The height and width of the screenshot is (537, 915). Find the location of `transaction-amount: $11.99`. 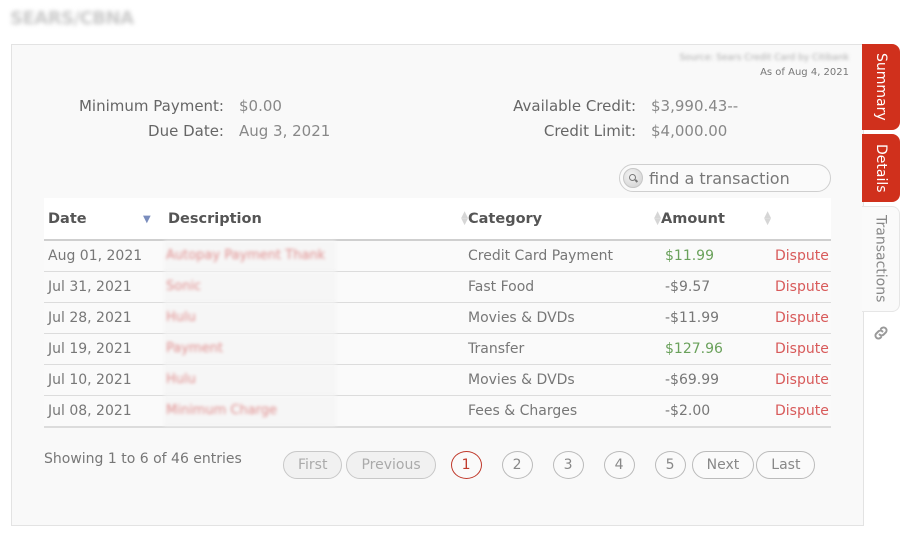

transaction-amount: $11.99 is located at coordinates (710, 256).